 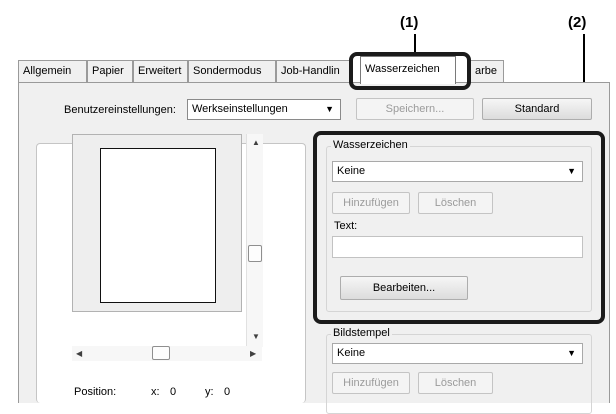 What do you see at coordinates (457, 353) in the screenshot?
I see `image-stamp-select: Keine ▼` at bounding box center [457, 353].